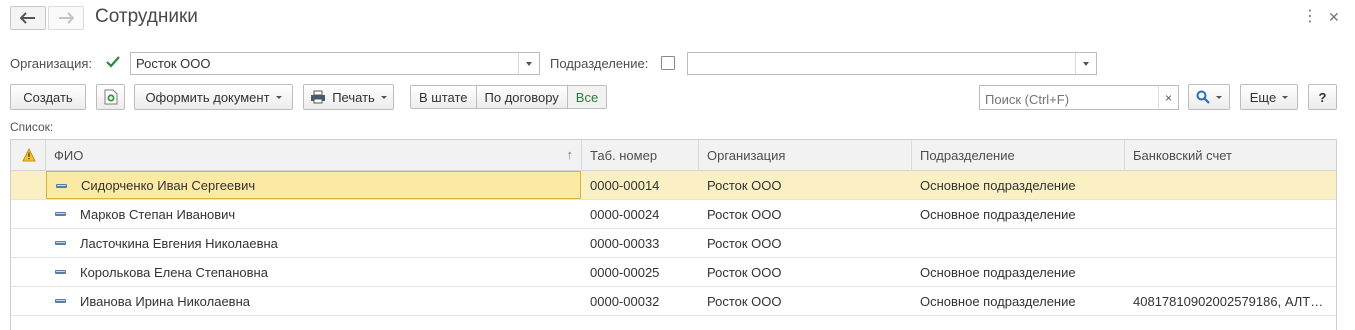 The width and height of the screenshot is (1355, 330). Describe the element at coordinates (522, 97) in the screenshot. I see `segment-by-contract: По договору` at that location.